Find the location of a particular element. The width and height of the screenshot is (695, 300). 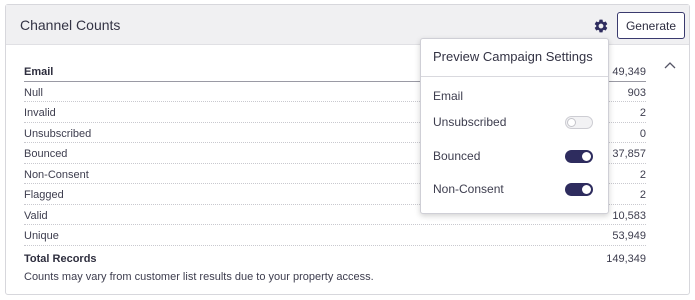

setting-row-bounced: Bounced is located at coordinates (513, 156).